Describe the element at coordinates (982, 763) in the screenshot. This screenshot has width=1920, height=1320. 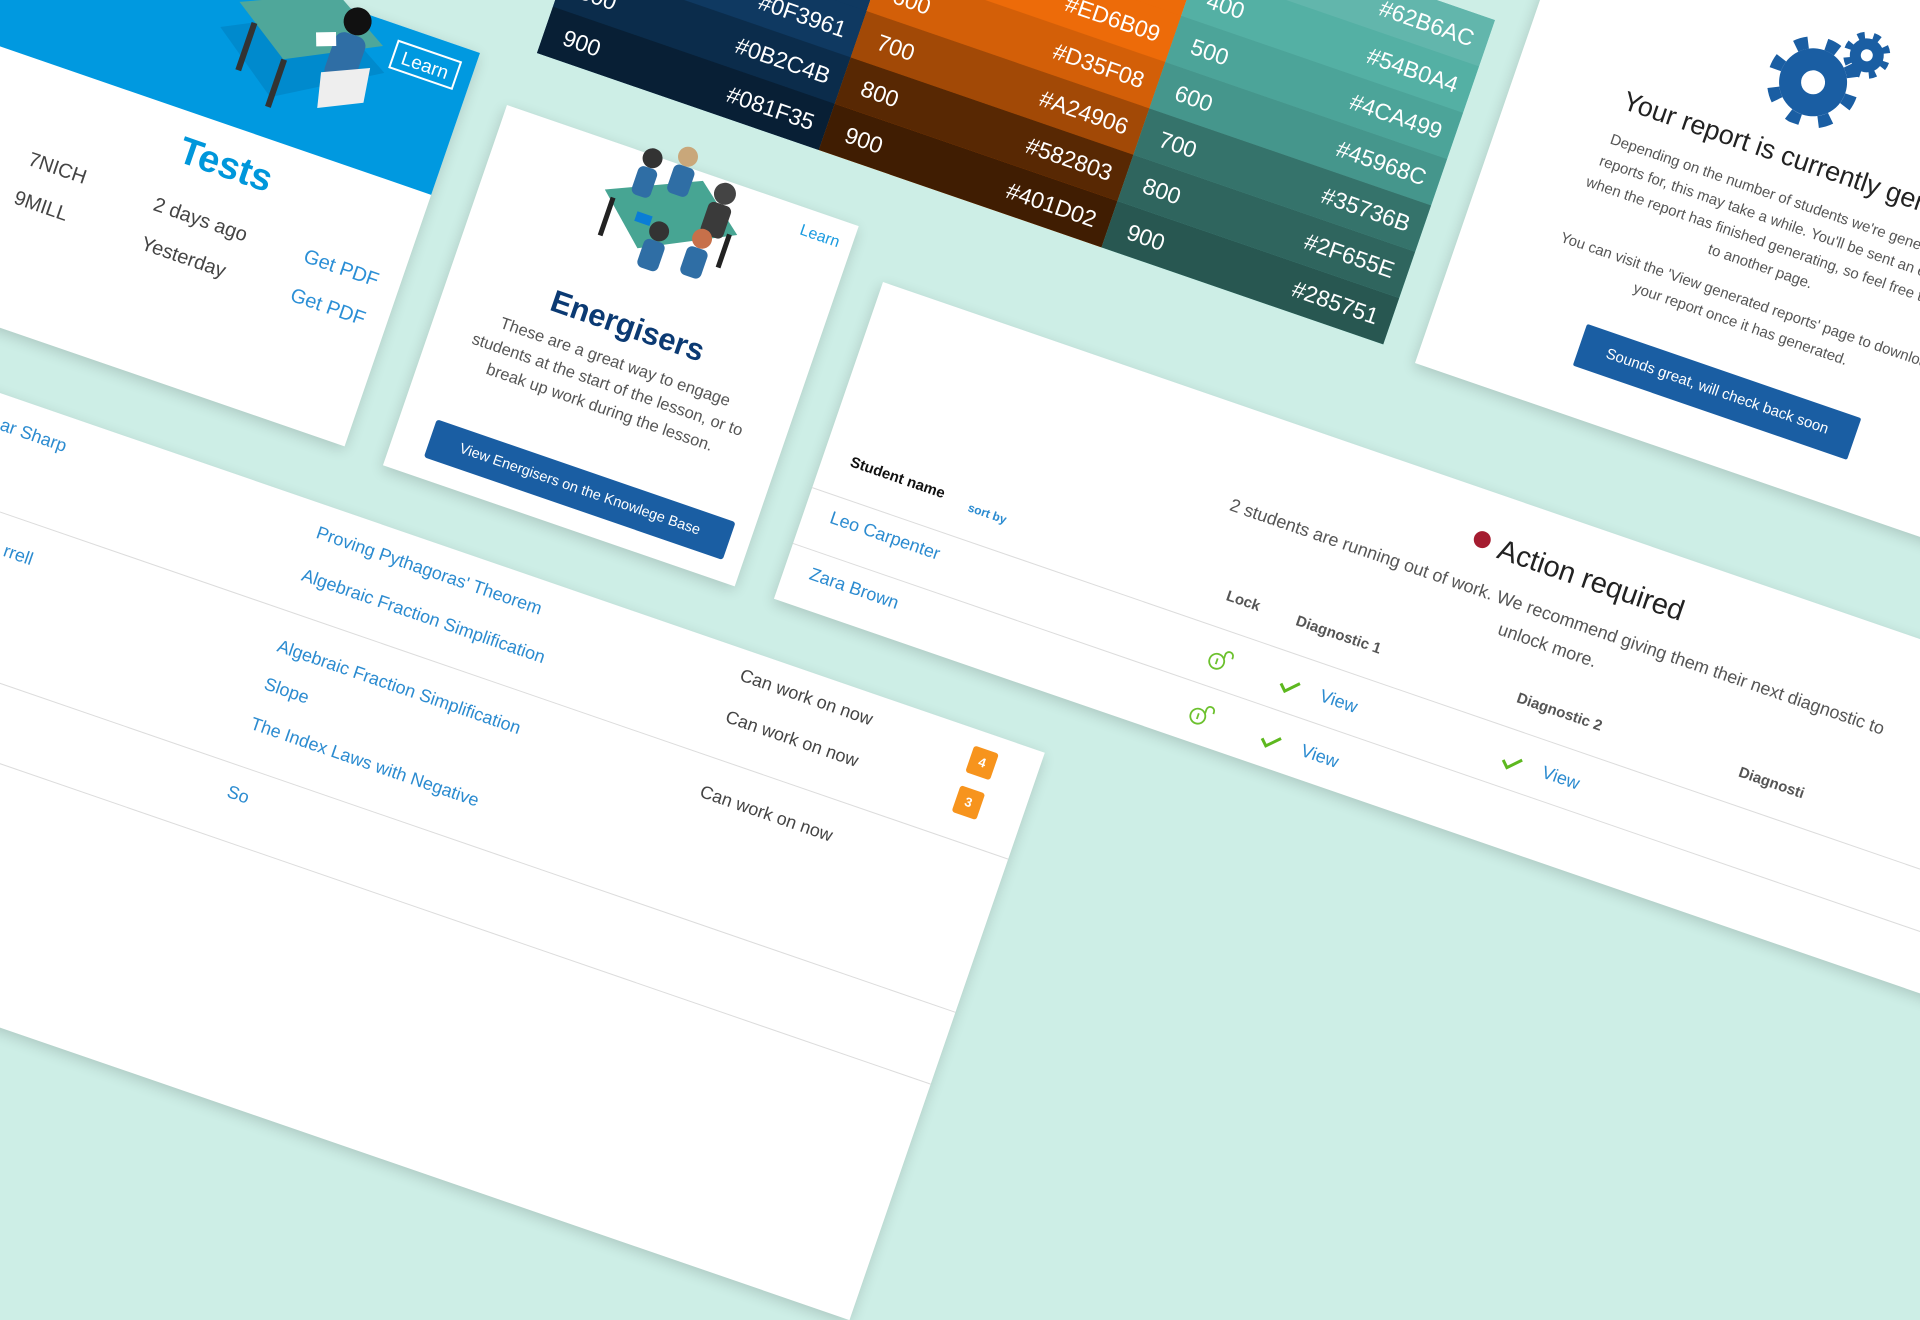
I see `count-badge: 4` at that location.